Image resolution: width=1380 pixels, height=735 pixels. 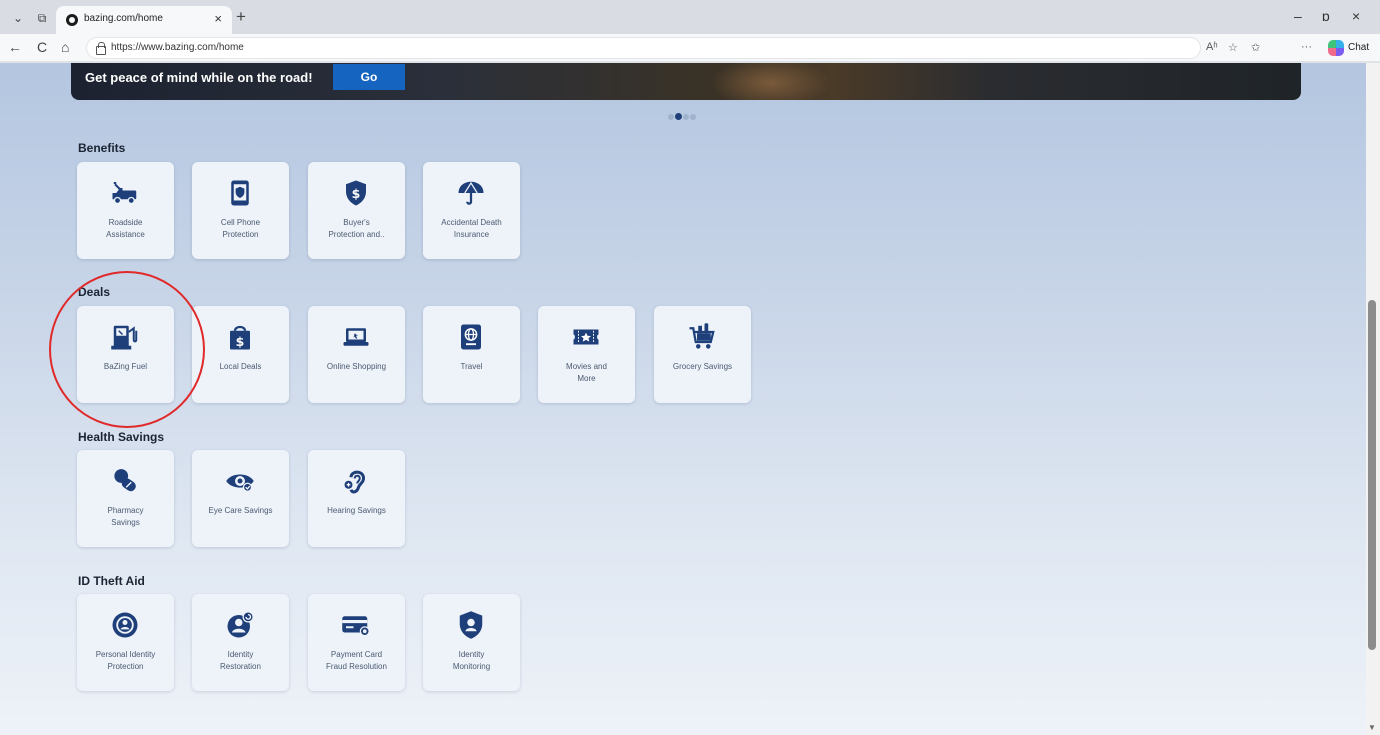 What do you see at coordinates (586, 337) in the screenshot?
I see `ticket-icon` at bounding box center [586, 337].